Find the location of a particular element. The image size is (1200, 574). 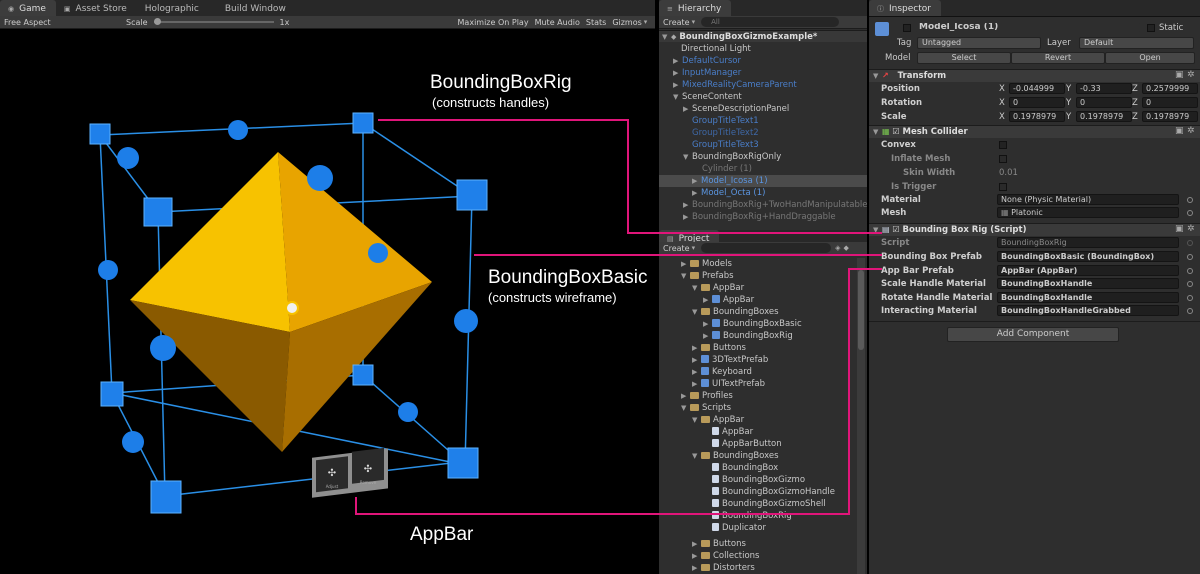

material-field: None (Physic Material) is located at coordinates (1088, 199).